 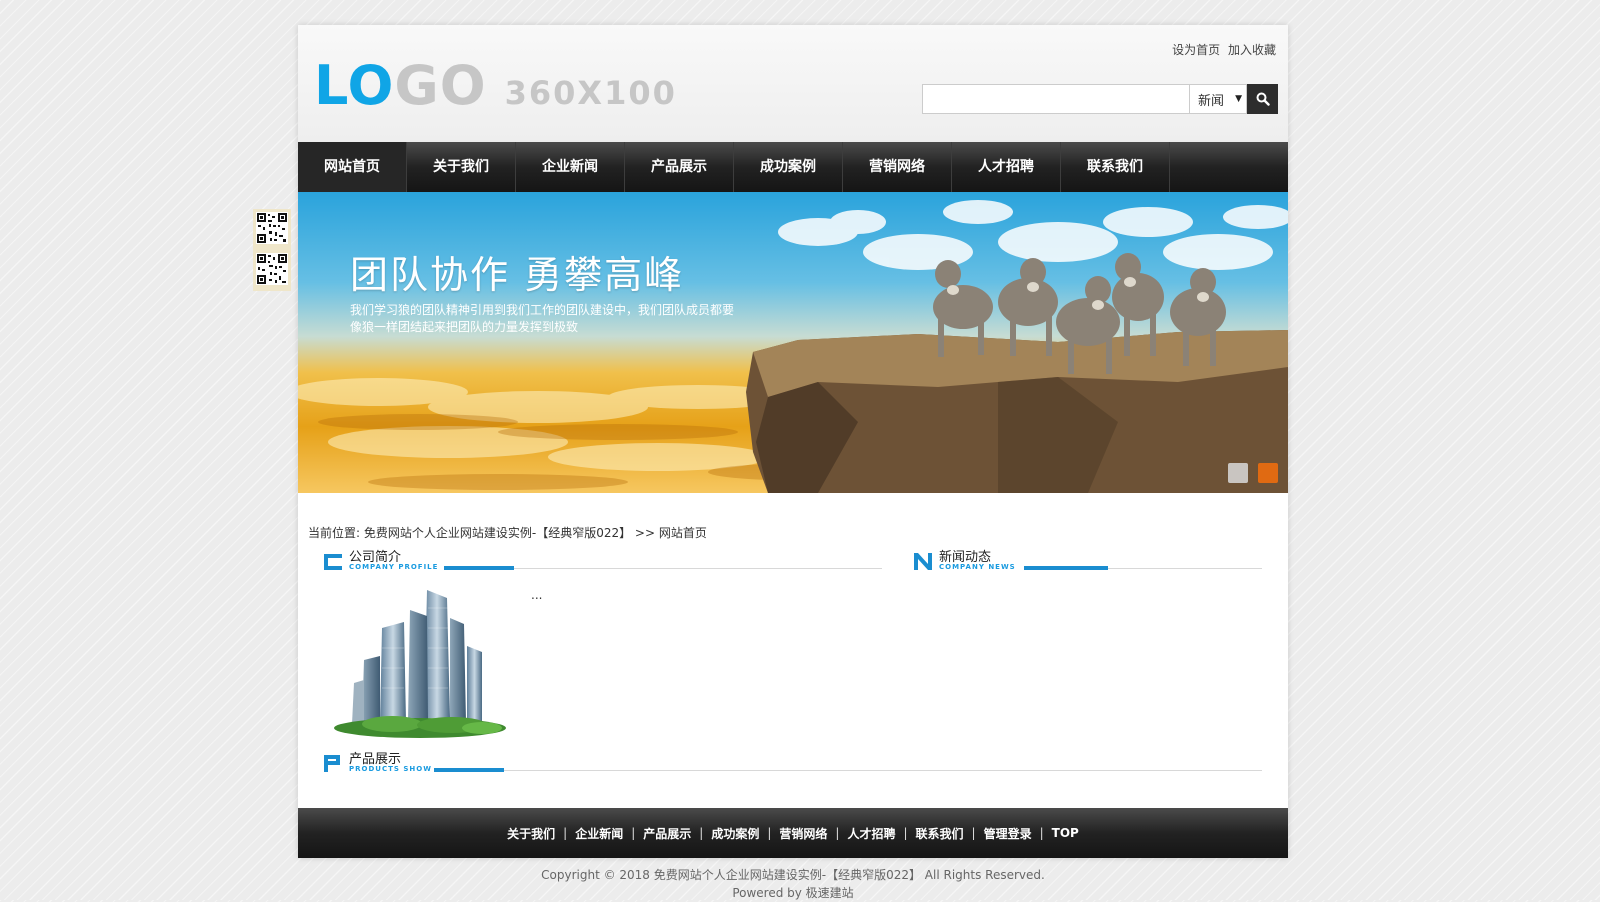 What do you see at coordinates (1222, 49) in the screenshot?
I see `top-links: 设为首页 加入收藏` at bounding box center [1222, 49].